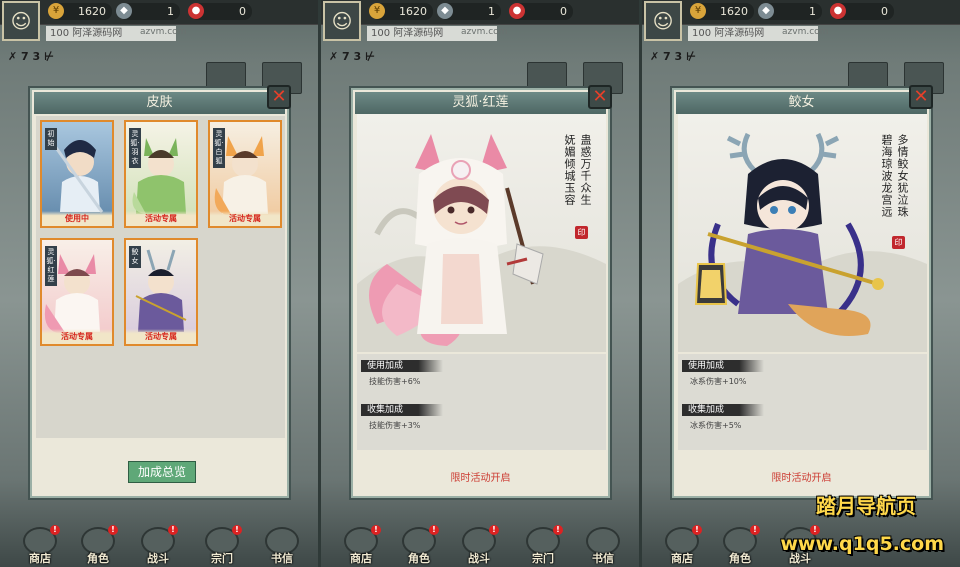 The image size is (960, 567). Describe the element at coordinates (866, 506) in the screenshot. I see `watermark-title: 踏月导航页` at that location.